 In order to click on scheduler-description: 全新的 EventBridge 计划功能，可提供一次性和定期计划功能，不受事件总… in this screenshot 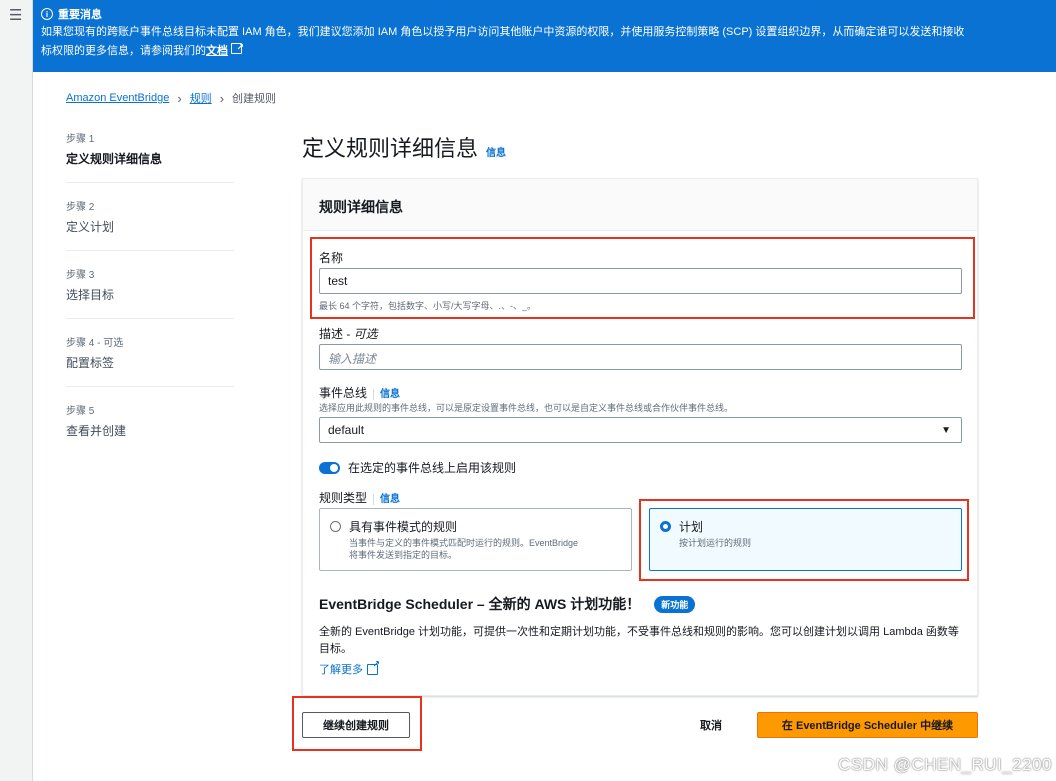, I will do `click(639, 640)`.